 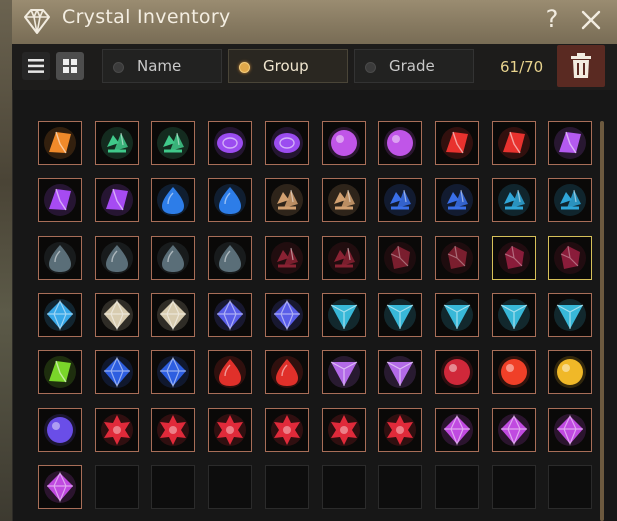 I want to click on sort-by-group-tab: Group, so click(x=288, y=66).